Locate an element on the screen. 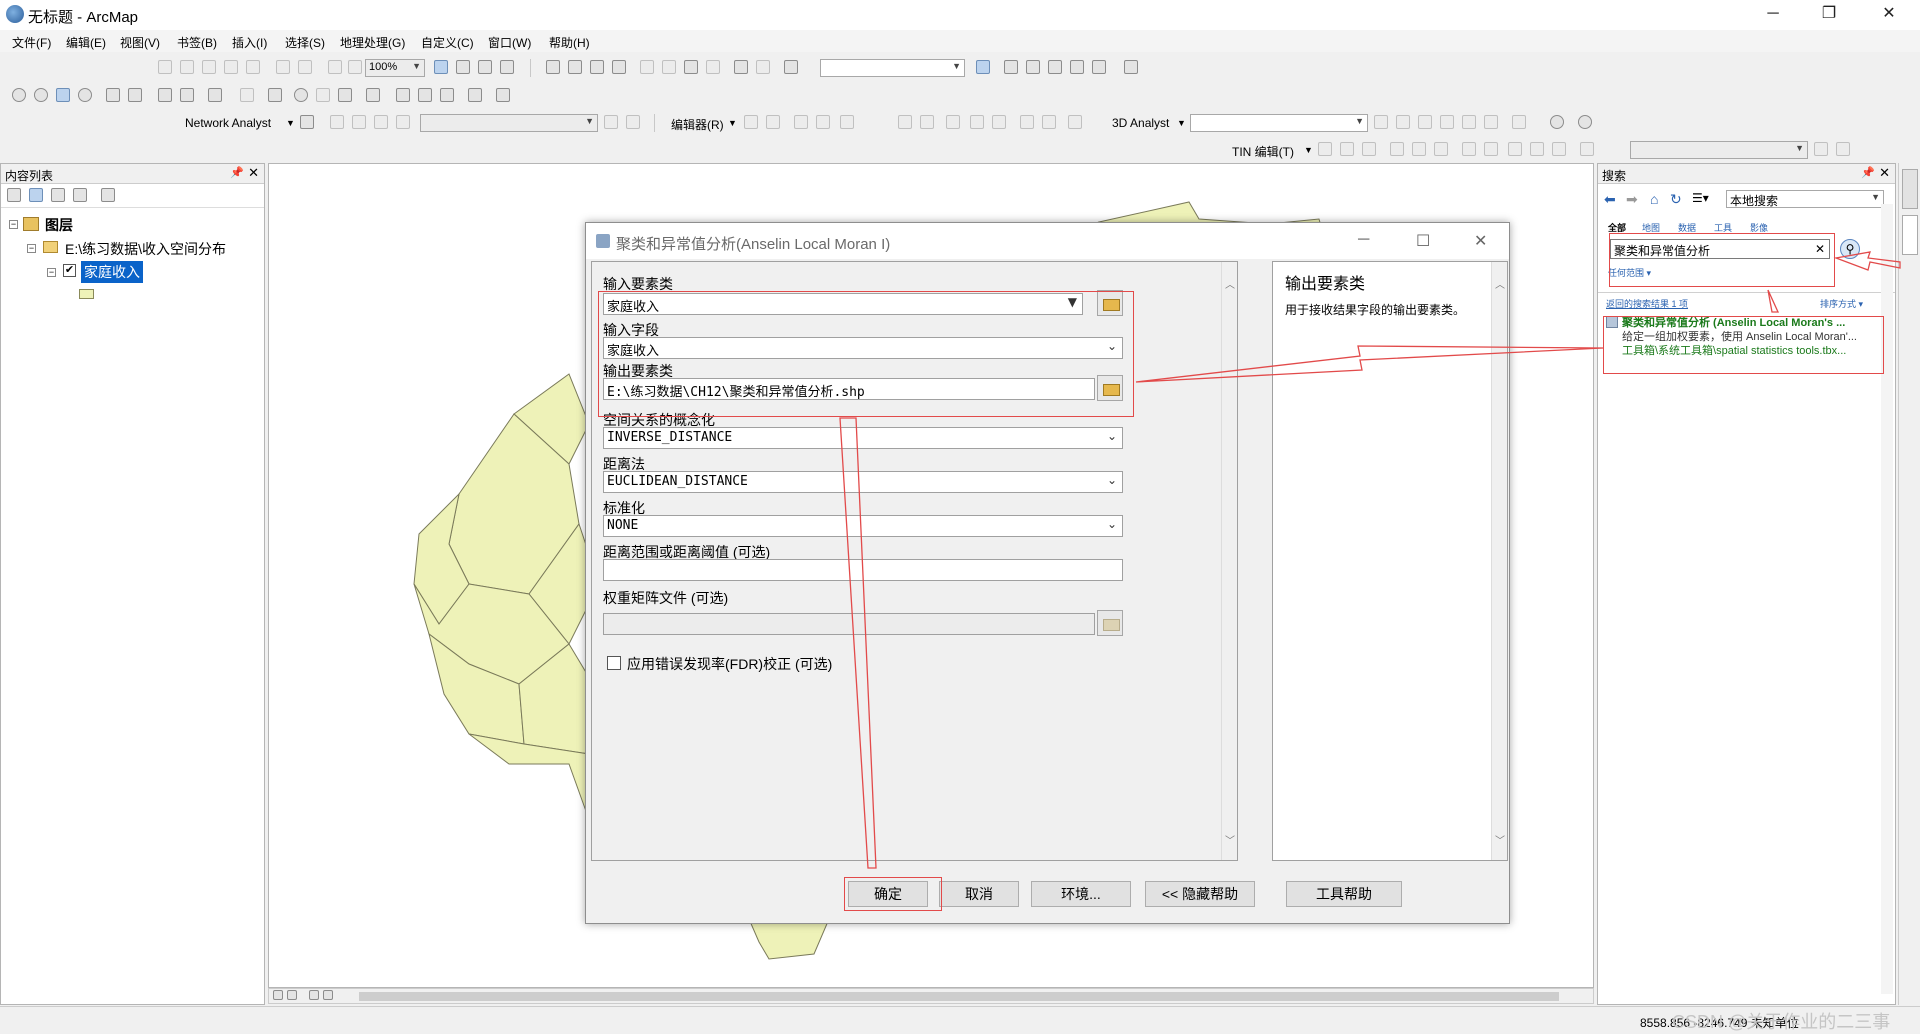 The height and width of the screenshot is (1034, 1920). editor-toolbar-icon is located at coordinates (983, 67).